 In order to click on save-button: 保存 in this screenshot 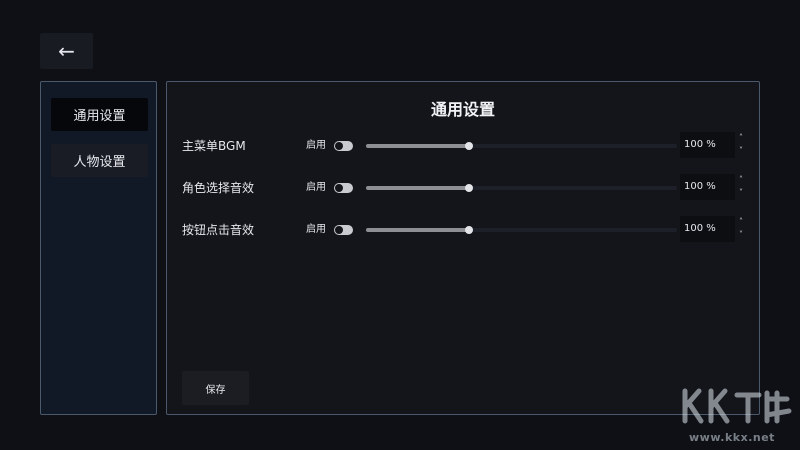, I will do `click(215, 388)`.